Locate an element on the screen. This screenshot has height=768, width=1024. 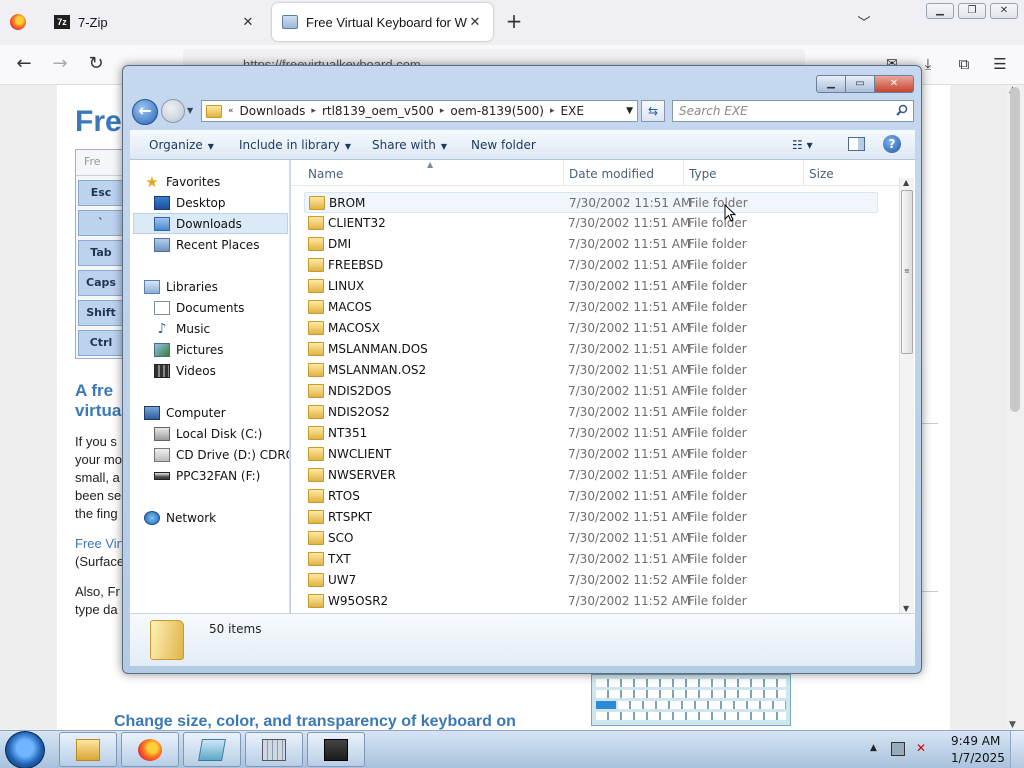
file-row: RTOS 7/30/2002 11:51 AM File folder is located at coordinates (591, 496).